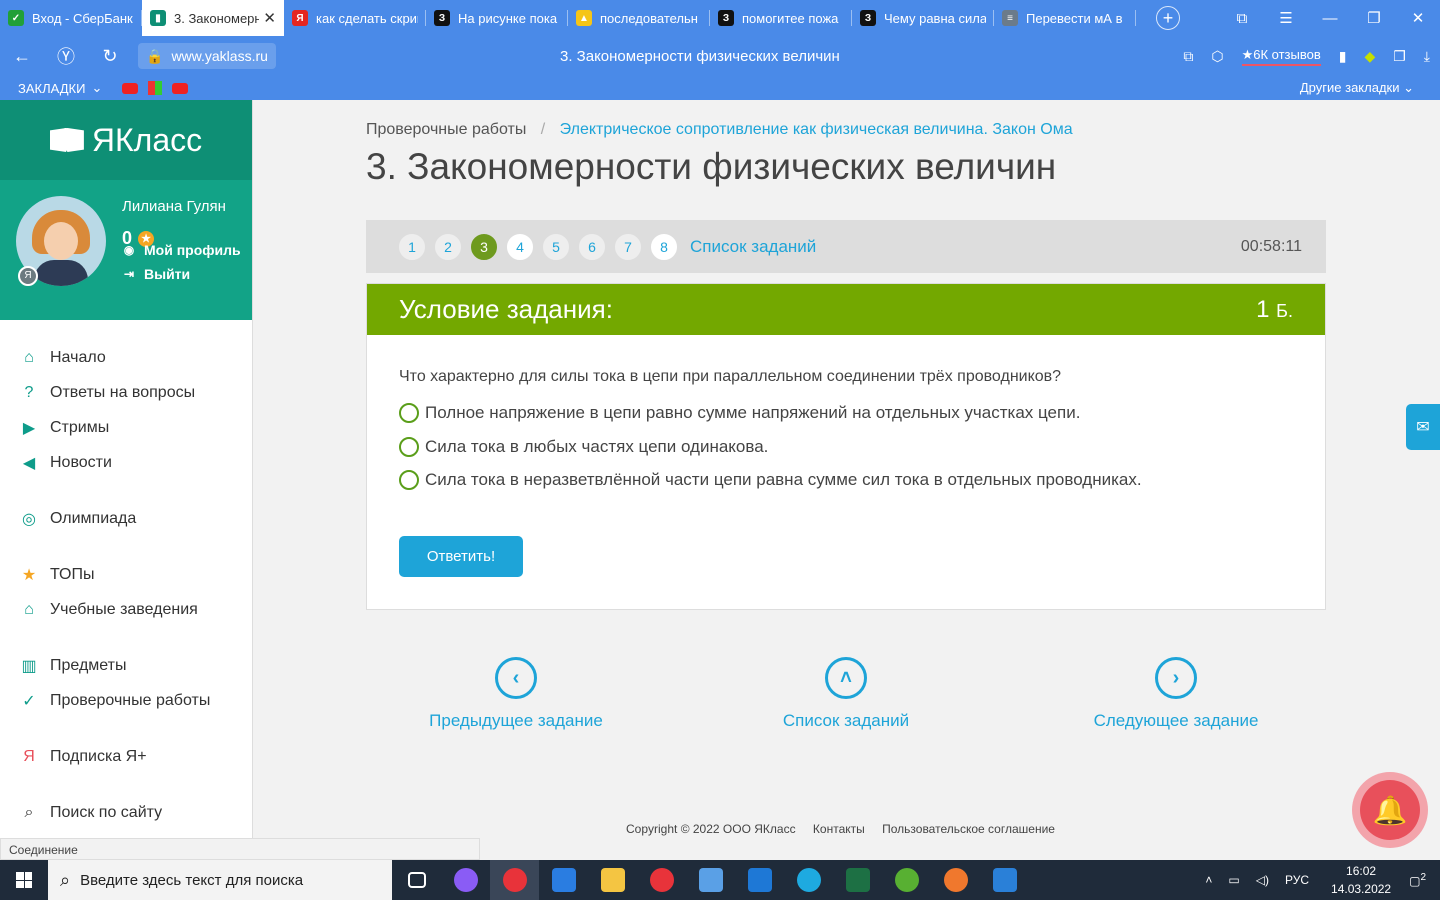  I want to click on task-view-icon, so click(416, 880).